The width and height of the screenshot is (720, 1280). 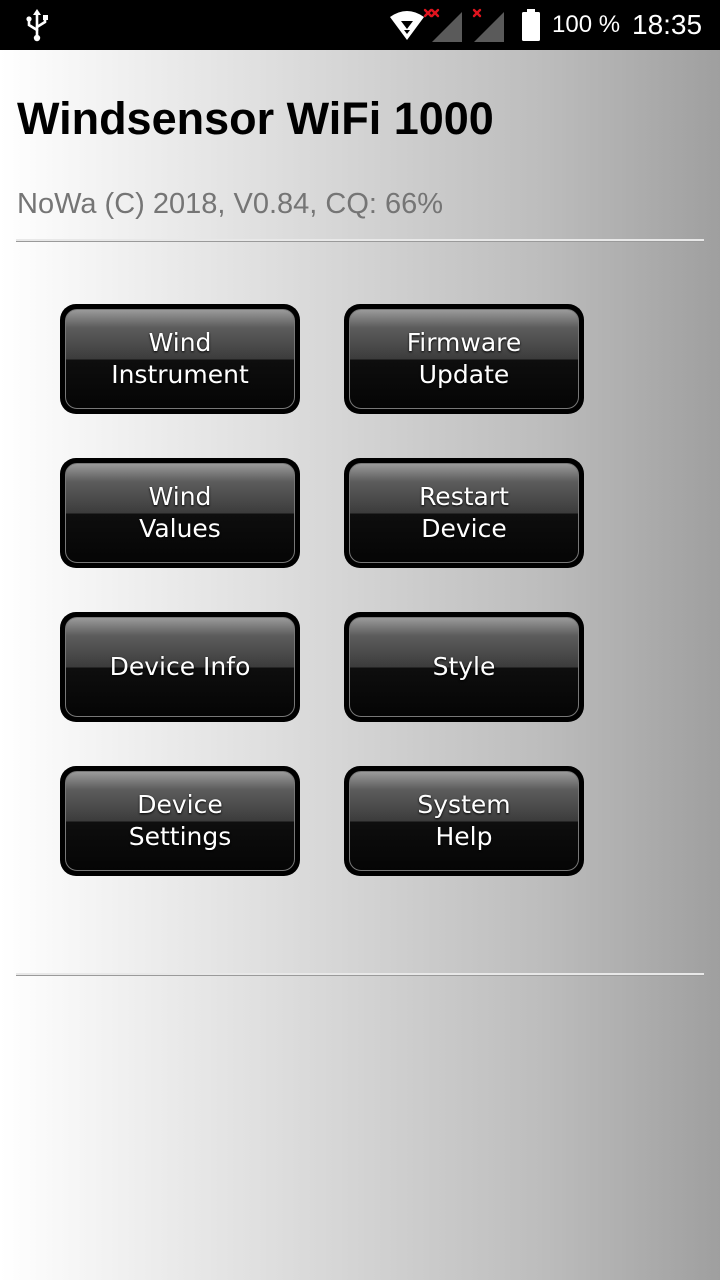 I want to click on battery-full-icon, so click(x=531, y=25).